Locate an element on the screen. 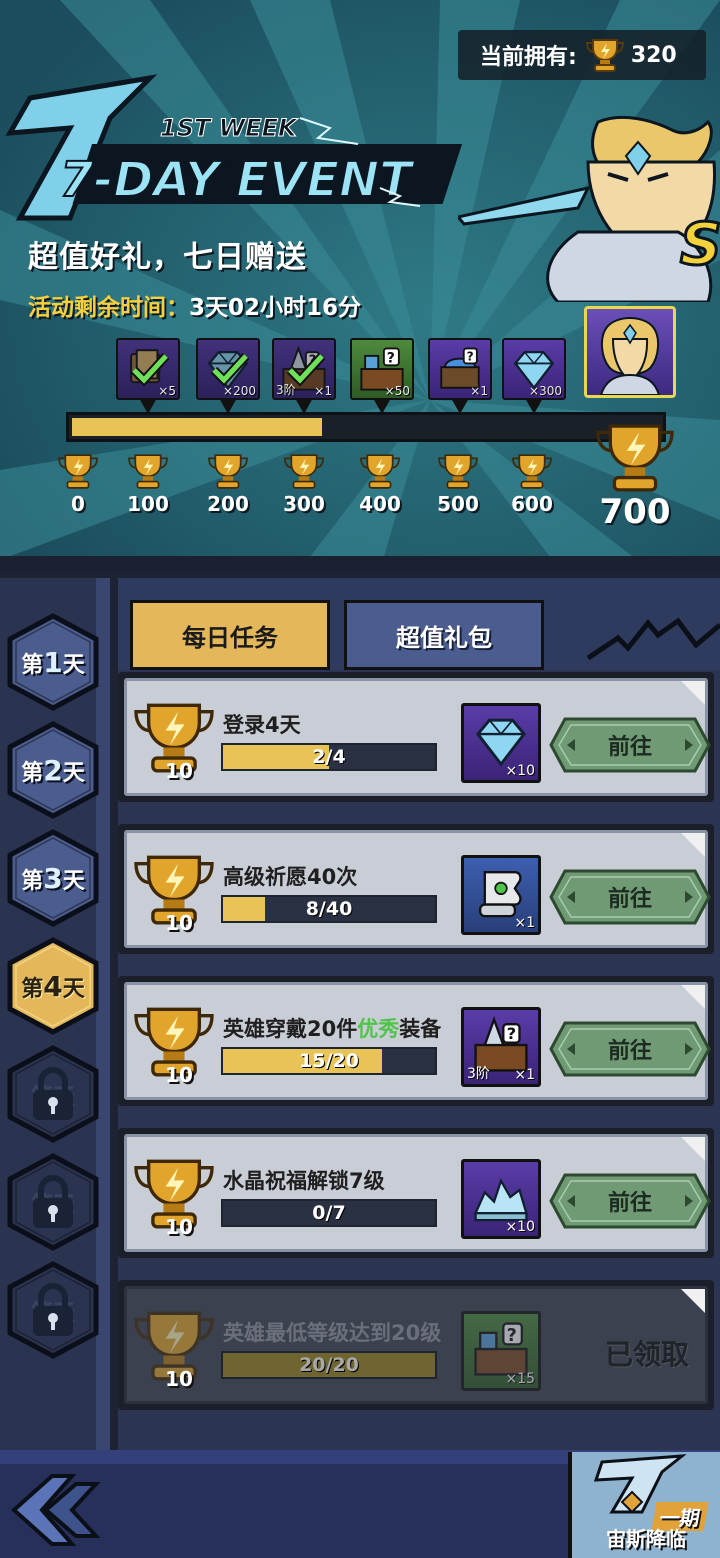 This screenshot has width=720, height=1558. milestone-value: 300 is located at coordinates (304, 504).